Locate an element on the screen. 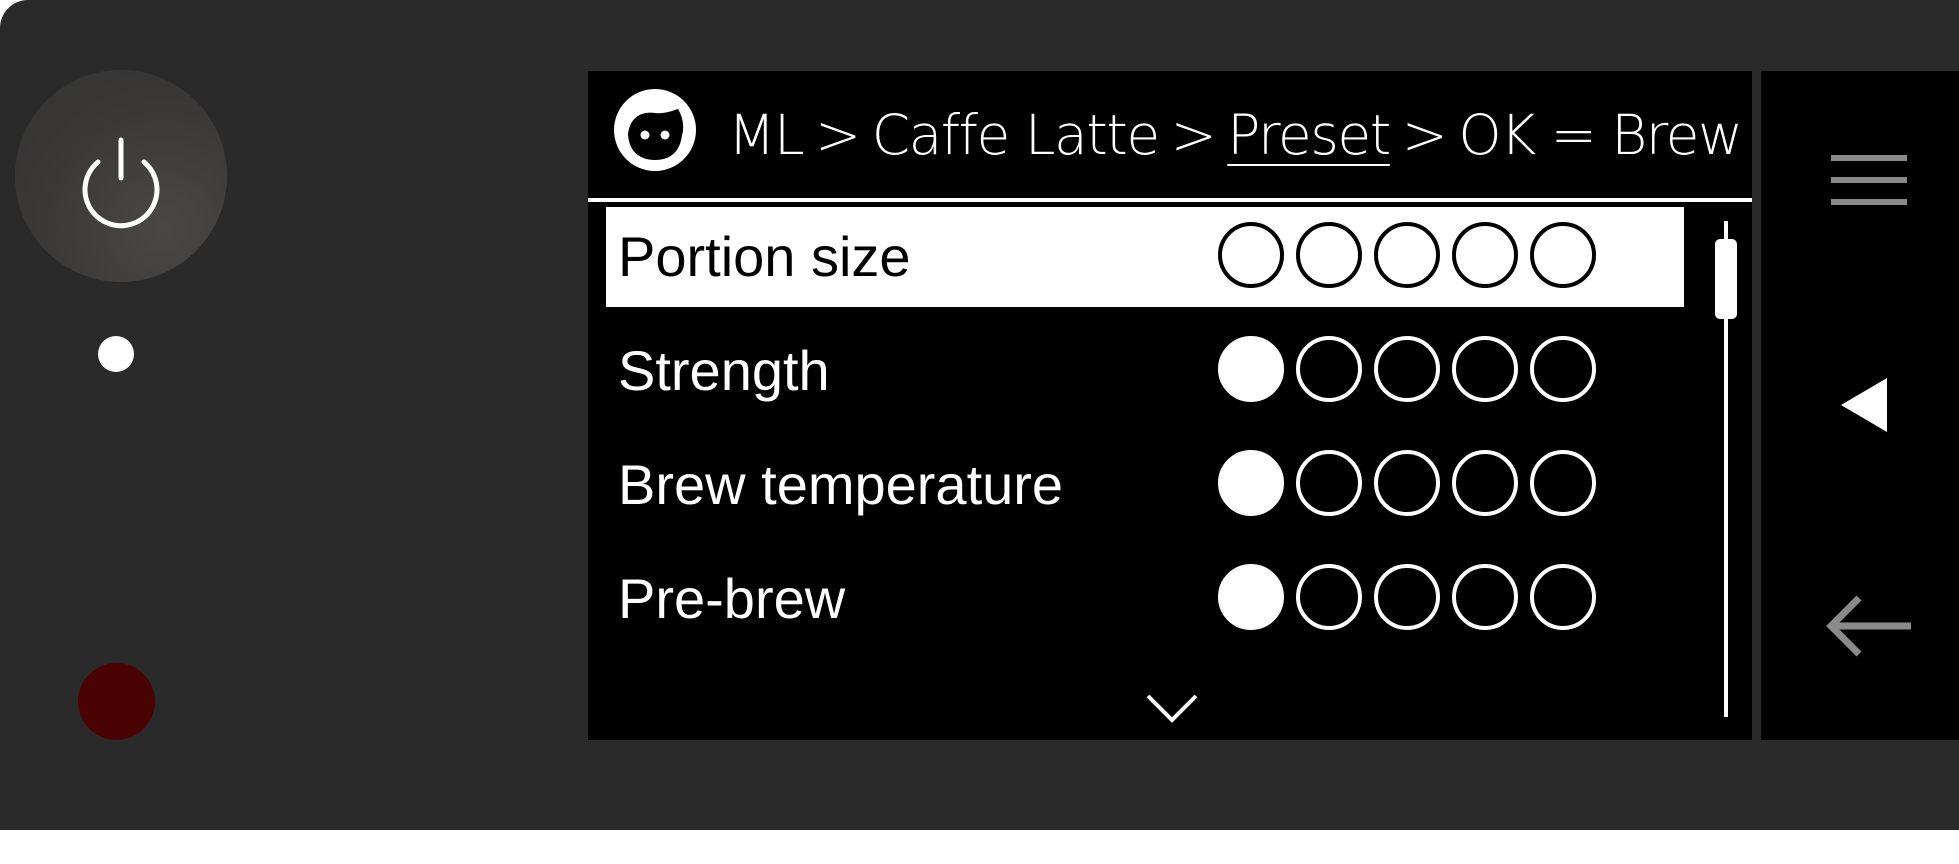  scrollbar-thumb is located at coordinates (1726, 279).